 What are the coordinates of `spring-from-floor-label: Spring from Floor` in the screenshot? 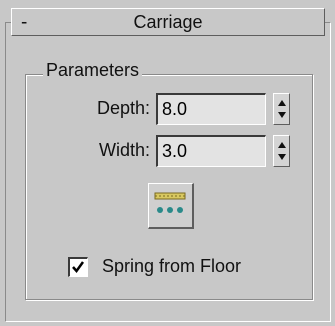 It's located at (171, 266).